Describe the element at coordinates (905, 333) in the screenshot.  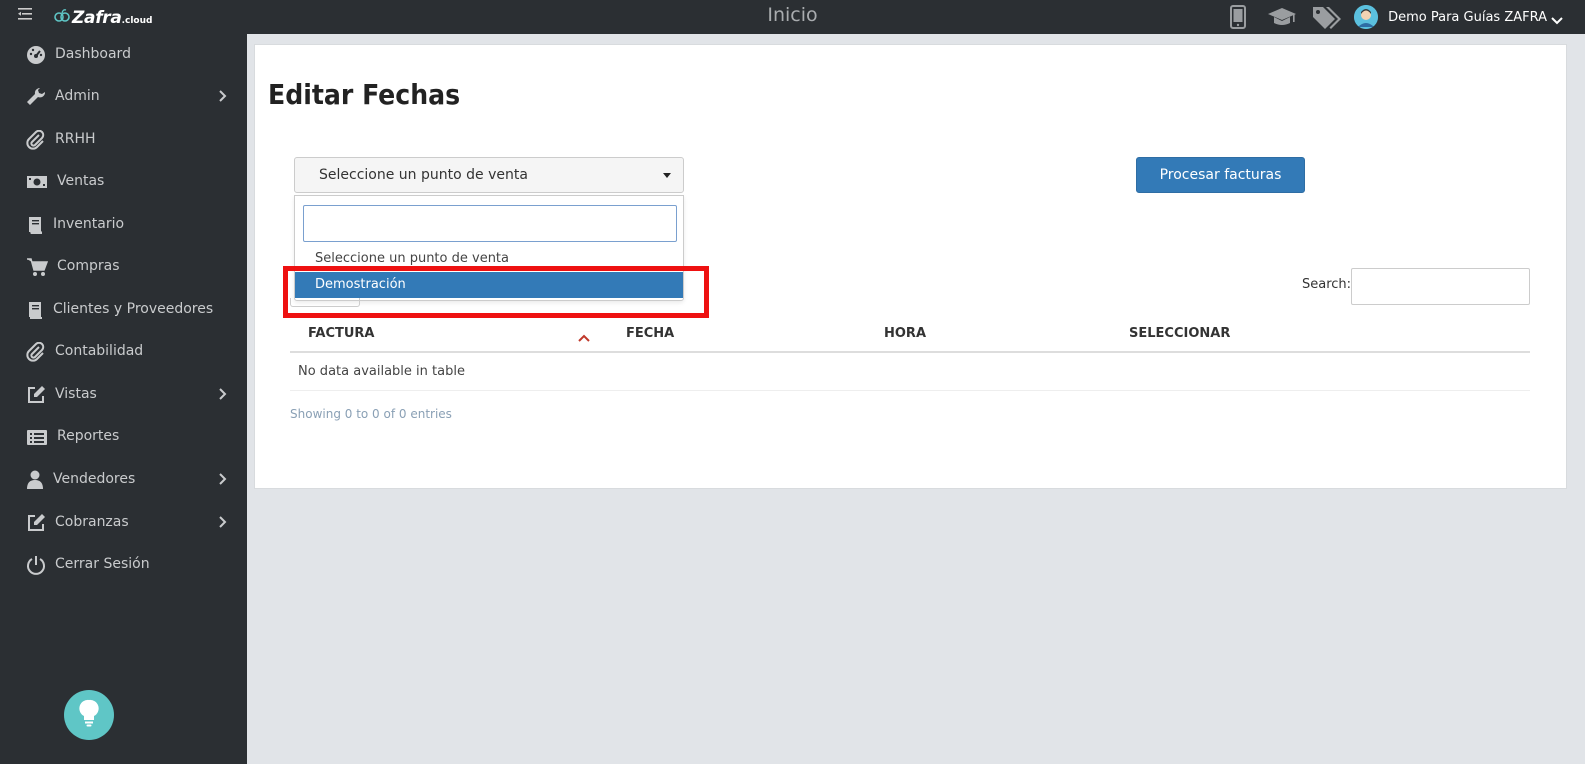
I see `column-header-hora: HORA` at that location.